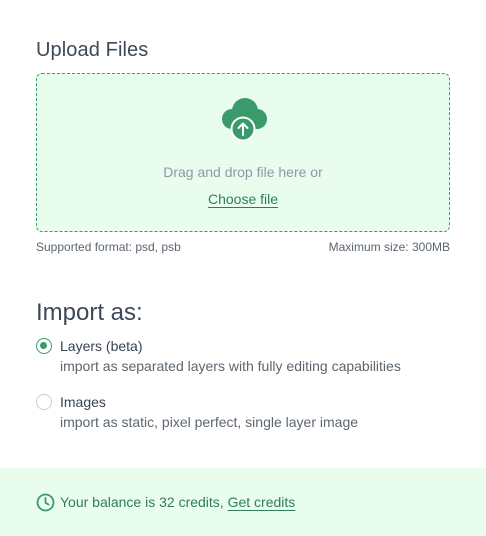 This screenshot has height=536, width=486. What do you see at coordinates (44, 346) in the screenshot?
I see `layers-radio` at bounding box center [44, 346].